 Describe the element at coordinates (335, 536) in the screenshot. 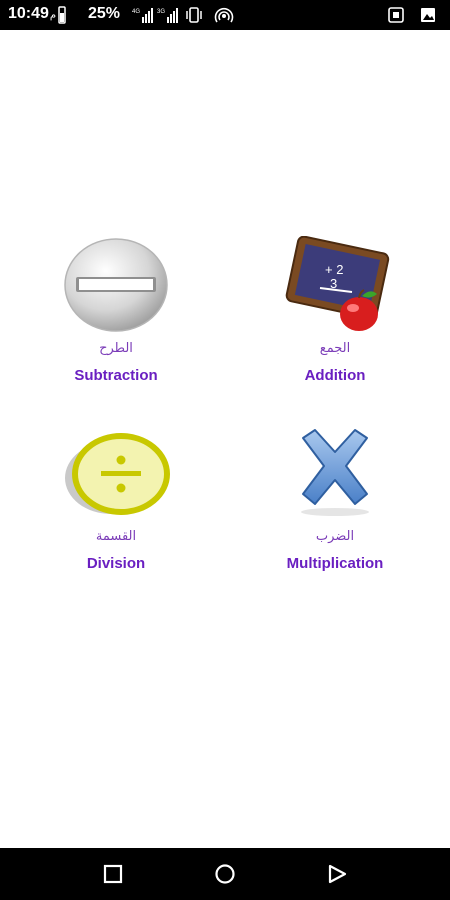

I see `multiplication-arabic-label: الضرب` at that location.